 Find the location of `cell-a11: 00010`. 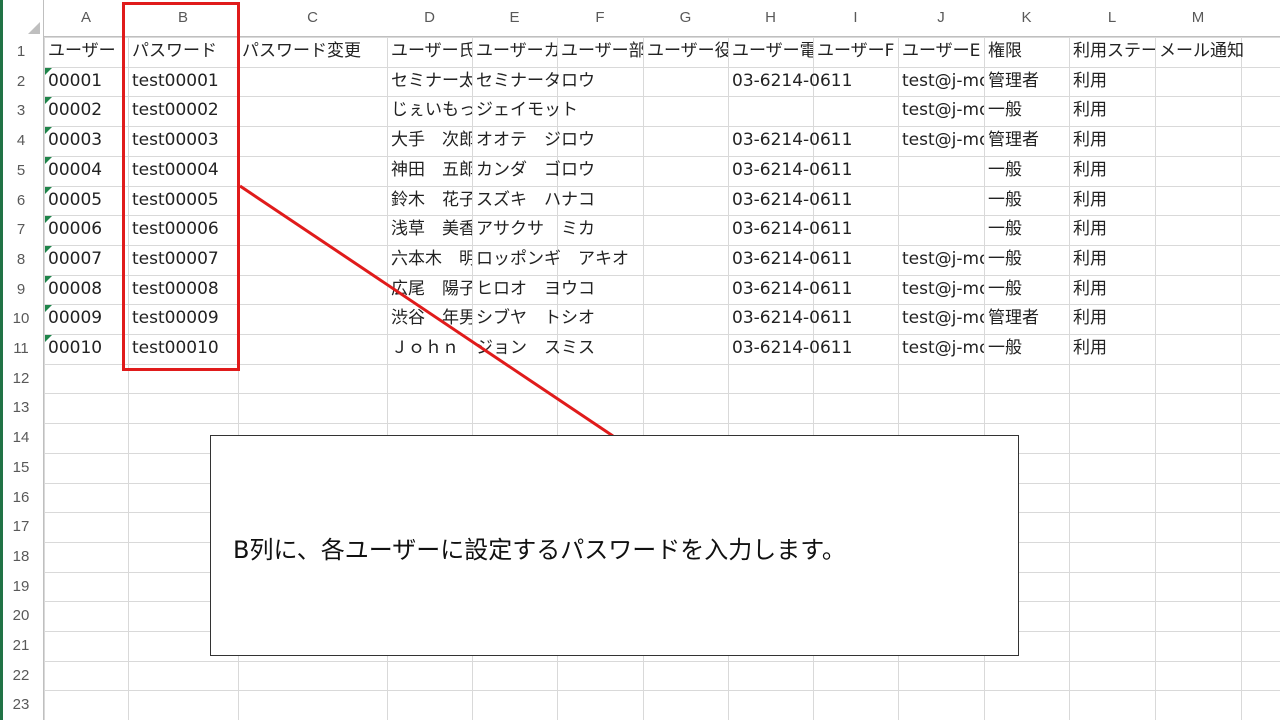

cell-a11: 00010 is located at coordinates (86, 348).